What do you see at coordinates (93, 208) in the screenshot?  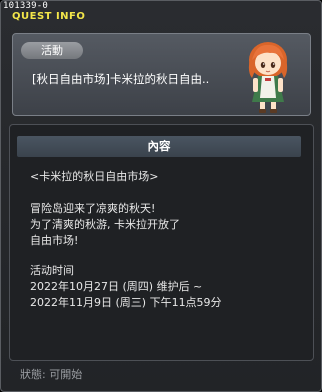 I see `content-line-1: 冒险岛迎来了凉爽的秋天!` at bounding box center [93, 208].